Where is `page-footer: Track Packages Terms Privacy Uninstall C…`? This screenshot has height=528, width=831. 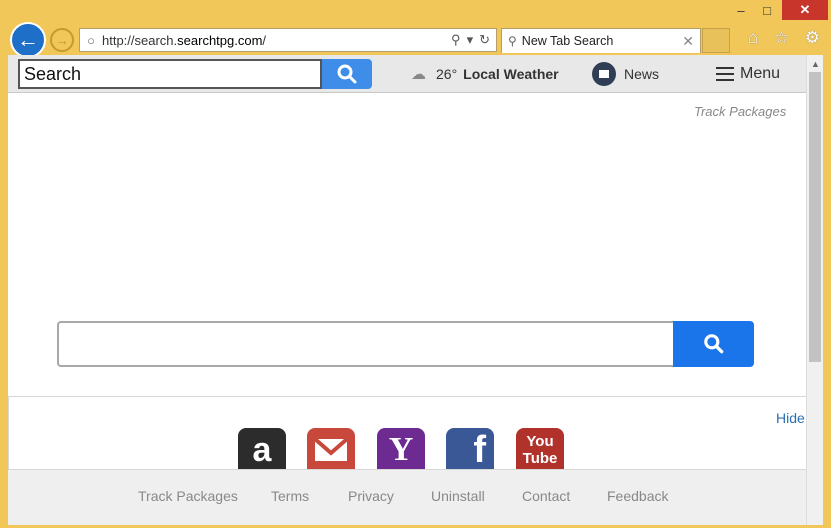
page-footer: Track Packages Terms Privacy Uninstall C… is located at coordinates (407, 497).